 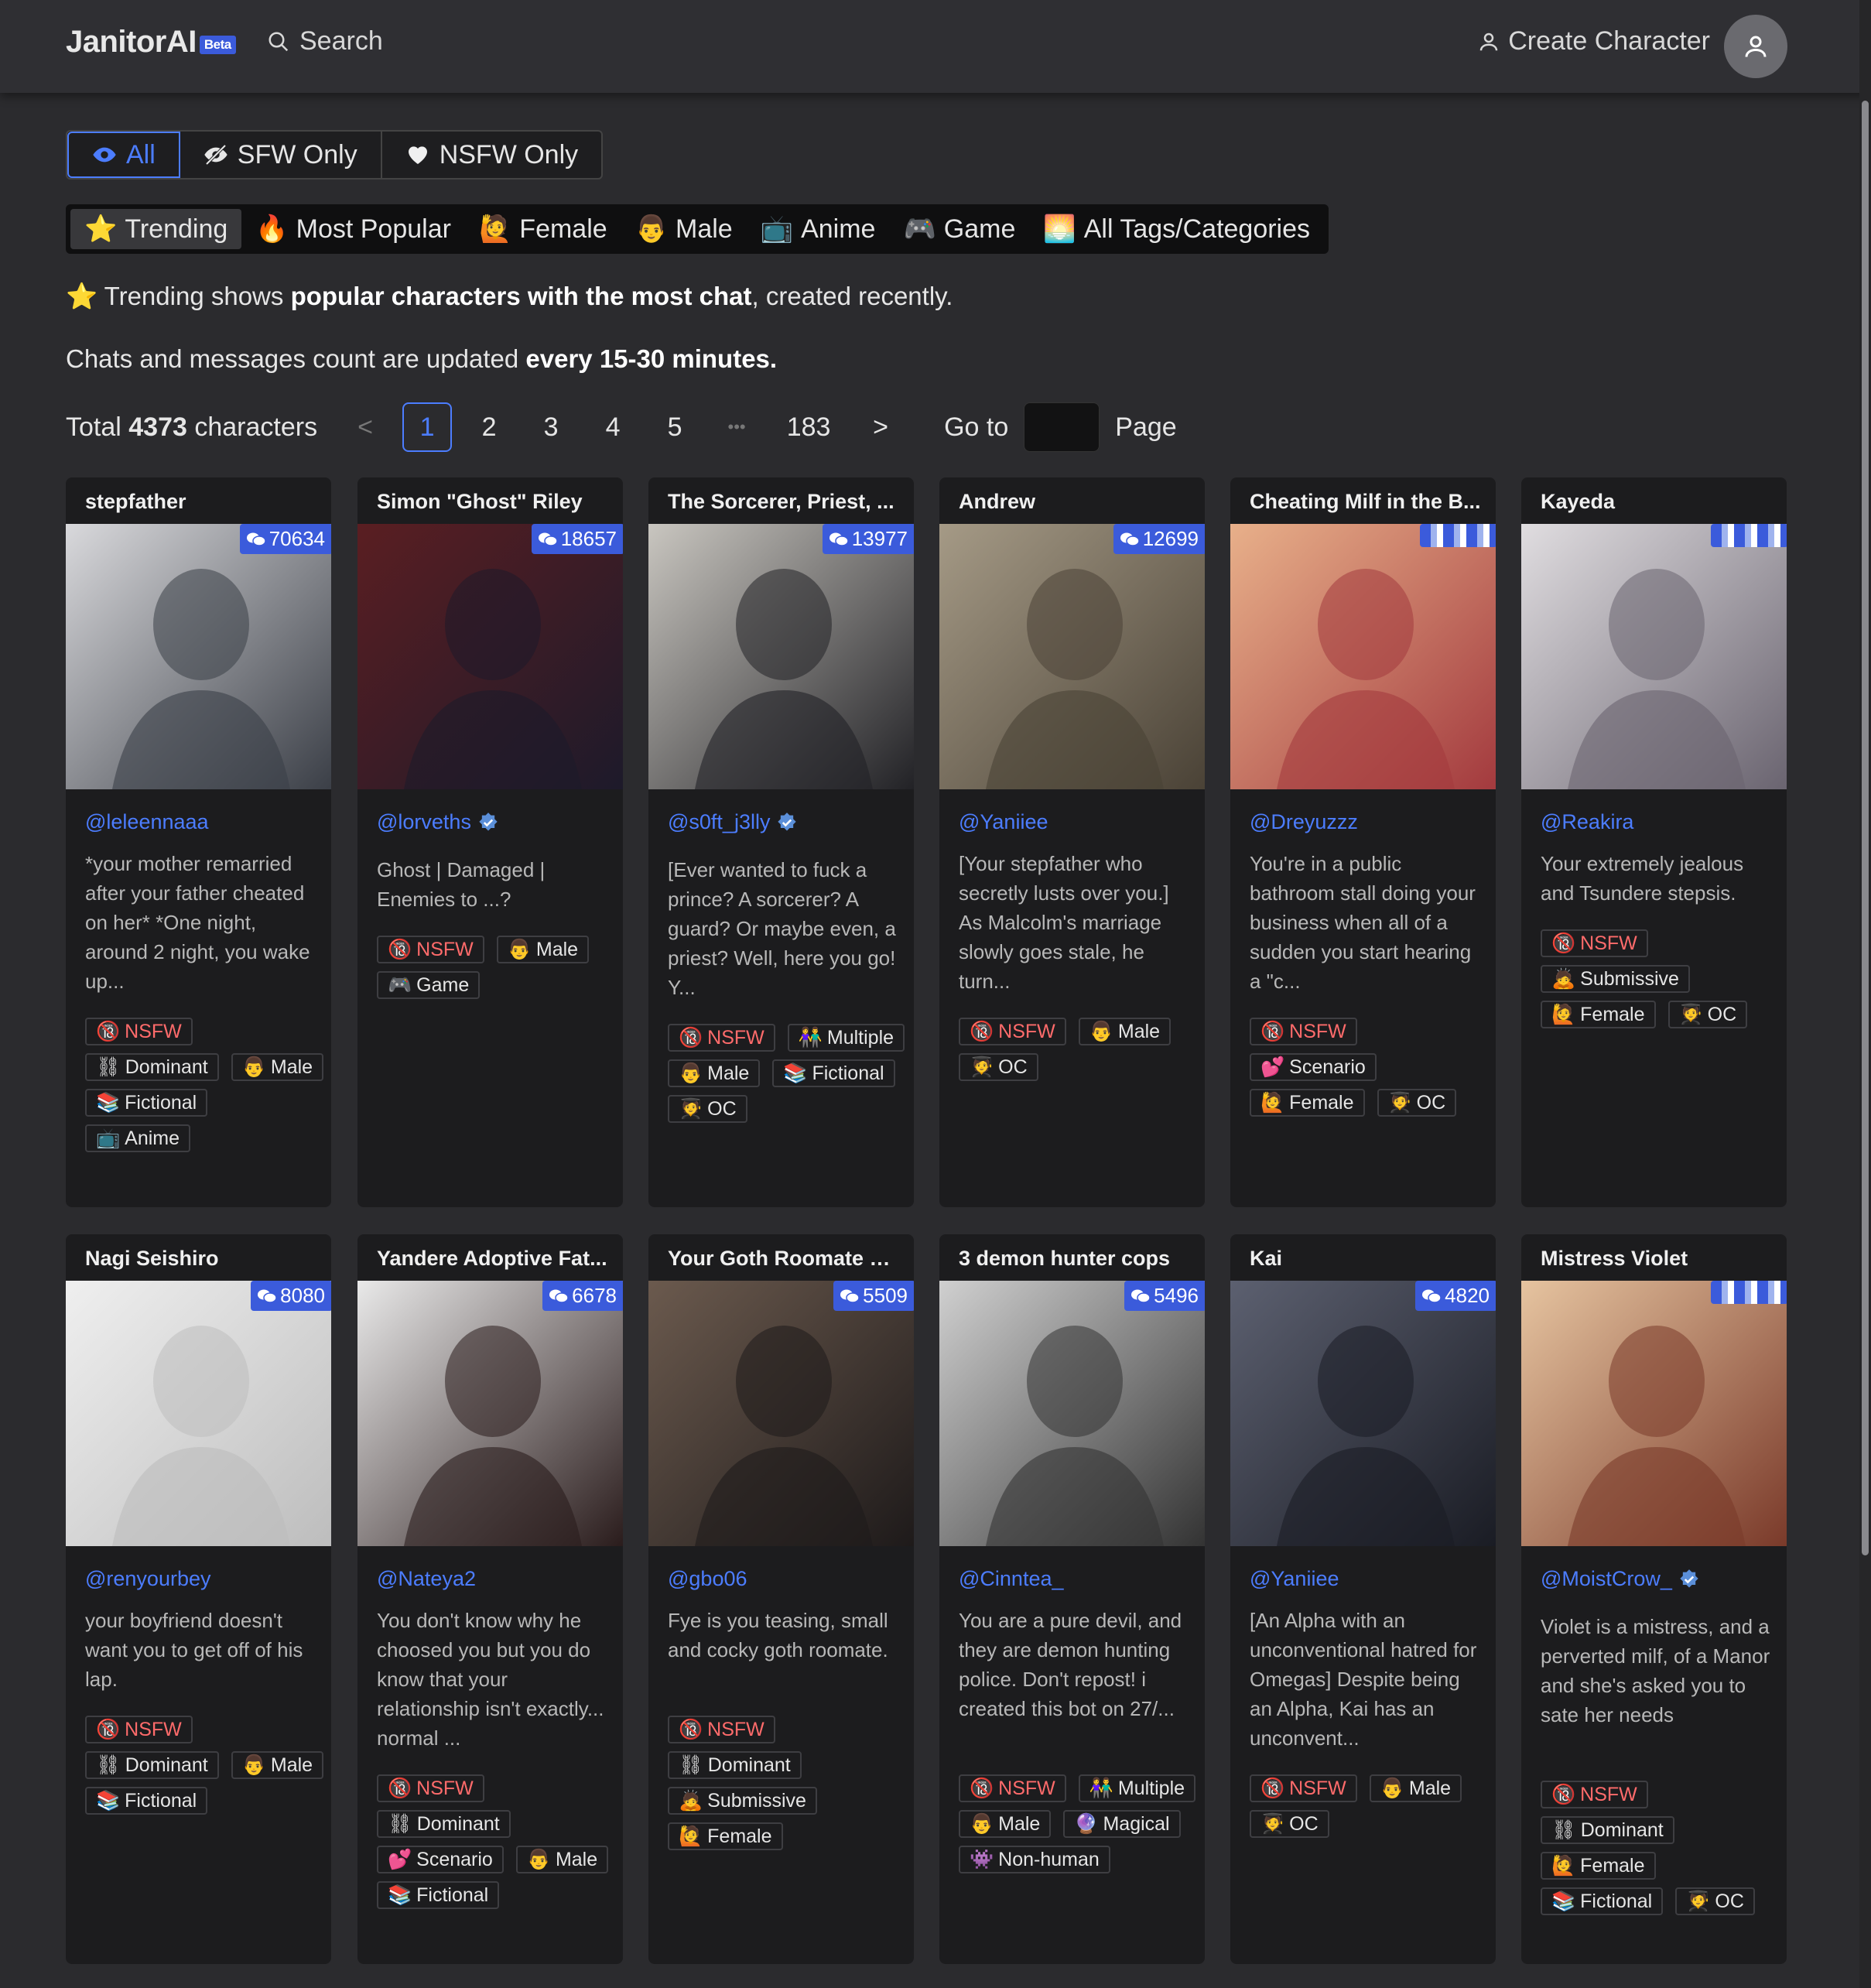 I want to click on character-name: Kayeda, so click(x=1657, y=502).